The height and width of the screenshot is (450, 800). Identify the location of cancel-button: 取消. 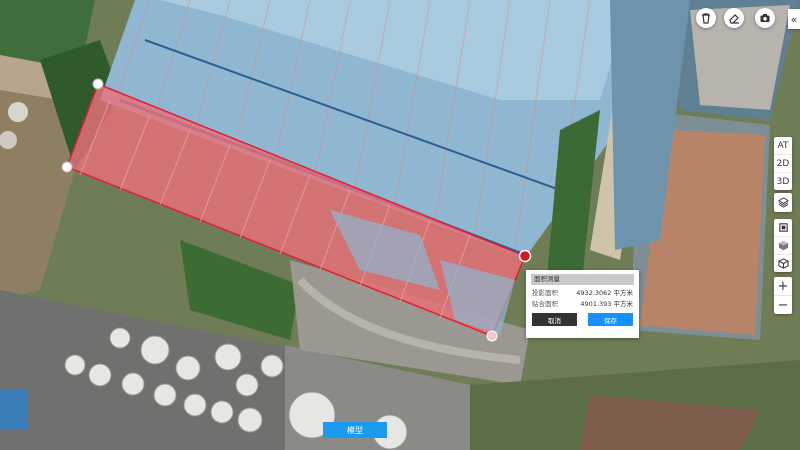
(554, 319).